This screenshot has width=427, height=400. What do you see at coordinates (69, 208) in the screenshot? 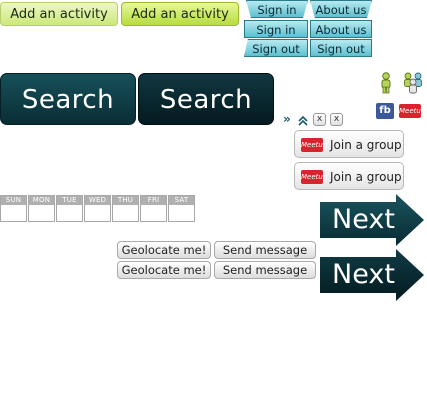
I see `calendar-day-tue: TUE` at bounding box center [69, 208].